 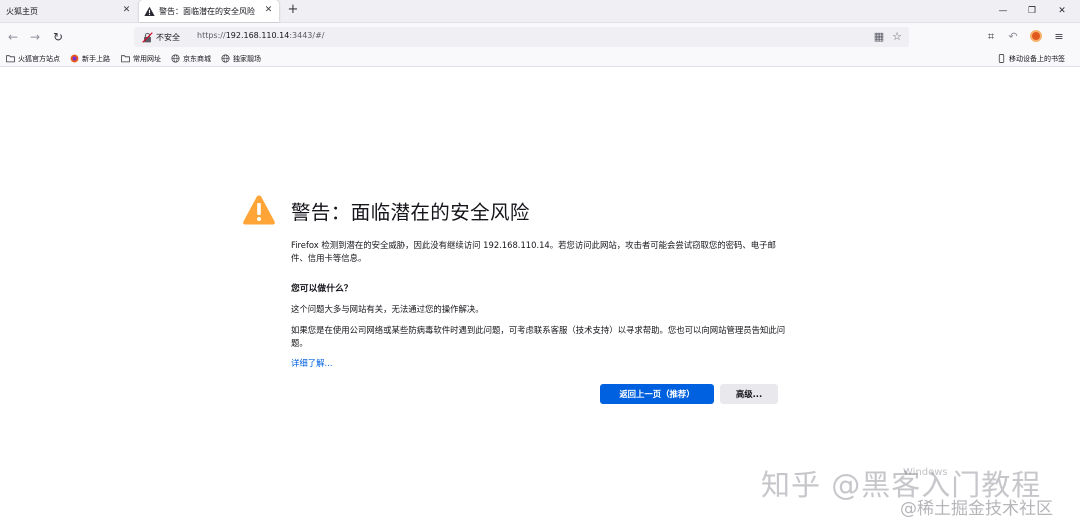 What do you see at coordinates (976, 509) in the screenshot?
I see `juejin-watermark: @稀土掘金技术社区` at bounding box center [976, 509].